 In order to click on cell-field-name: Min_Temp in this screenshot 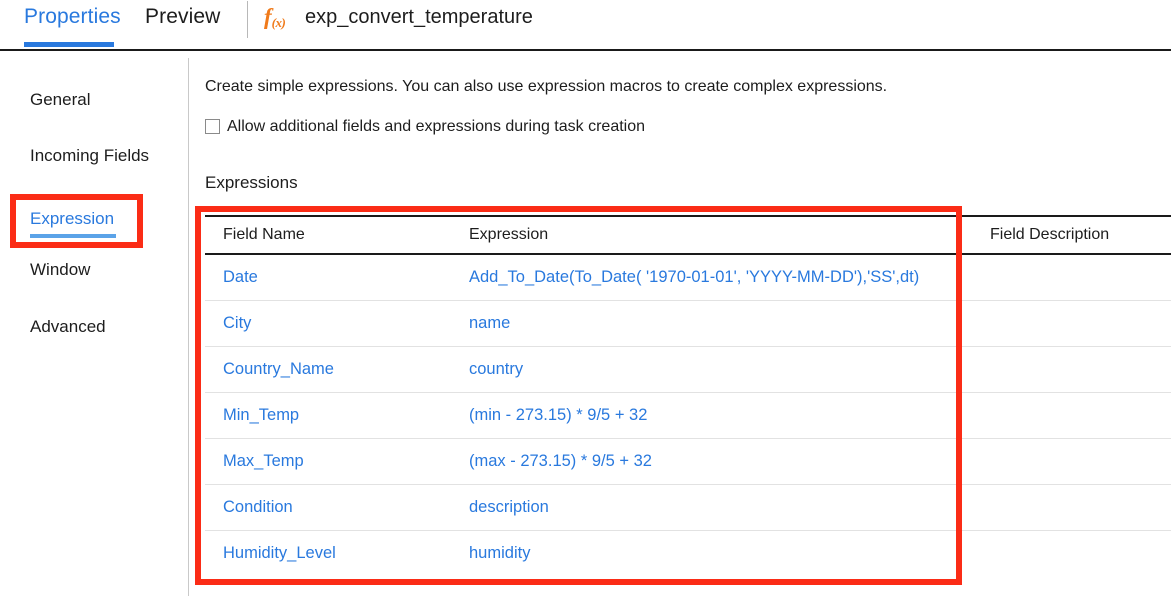, I will do `click(328, 415)`.